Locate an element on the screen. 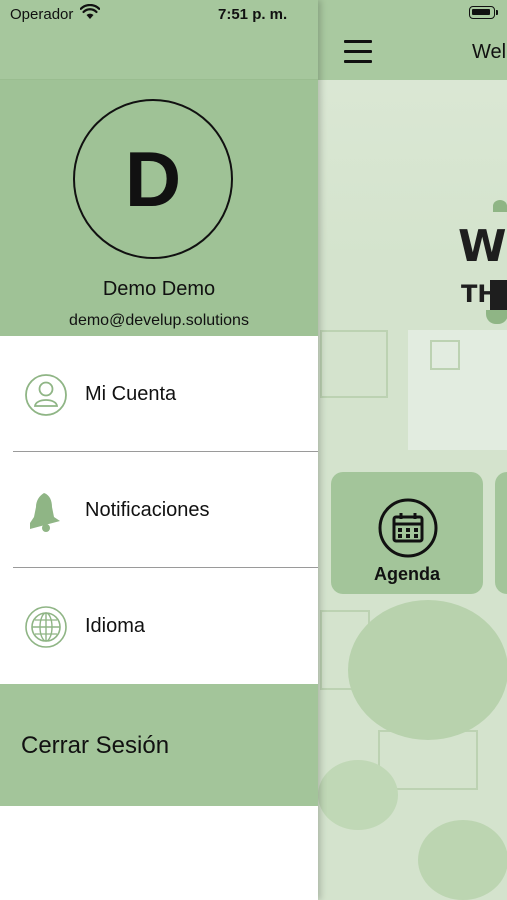 Image resolution: width=507 pixels, height=900 pixels. menu-item-notificaciones: Notificaciones is located at coordinates (159, 510).